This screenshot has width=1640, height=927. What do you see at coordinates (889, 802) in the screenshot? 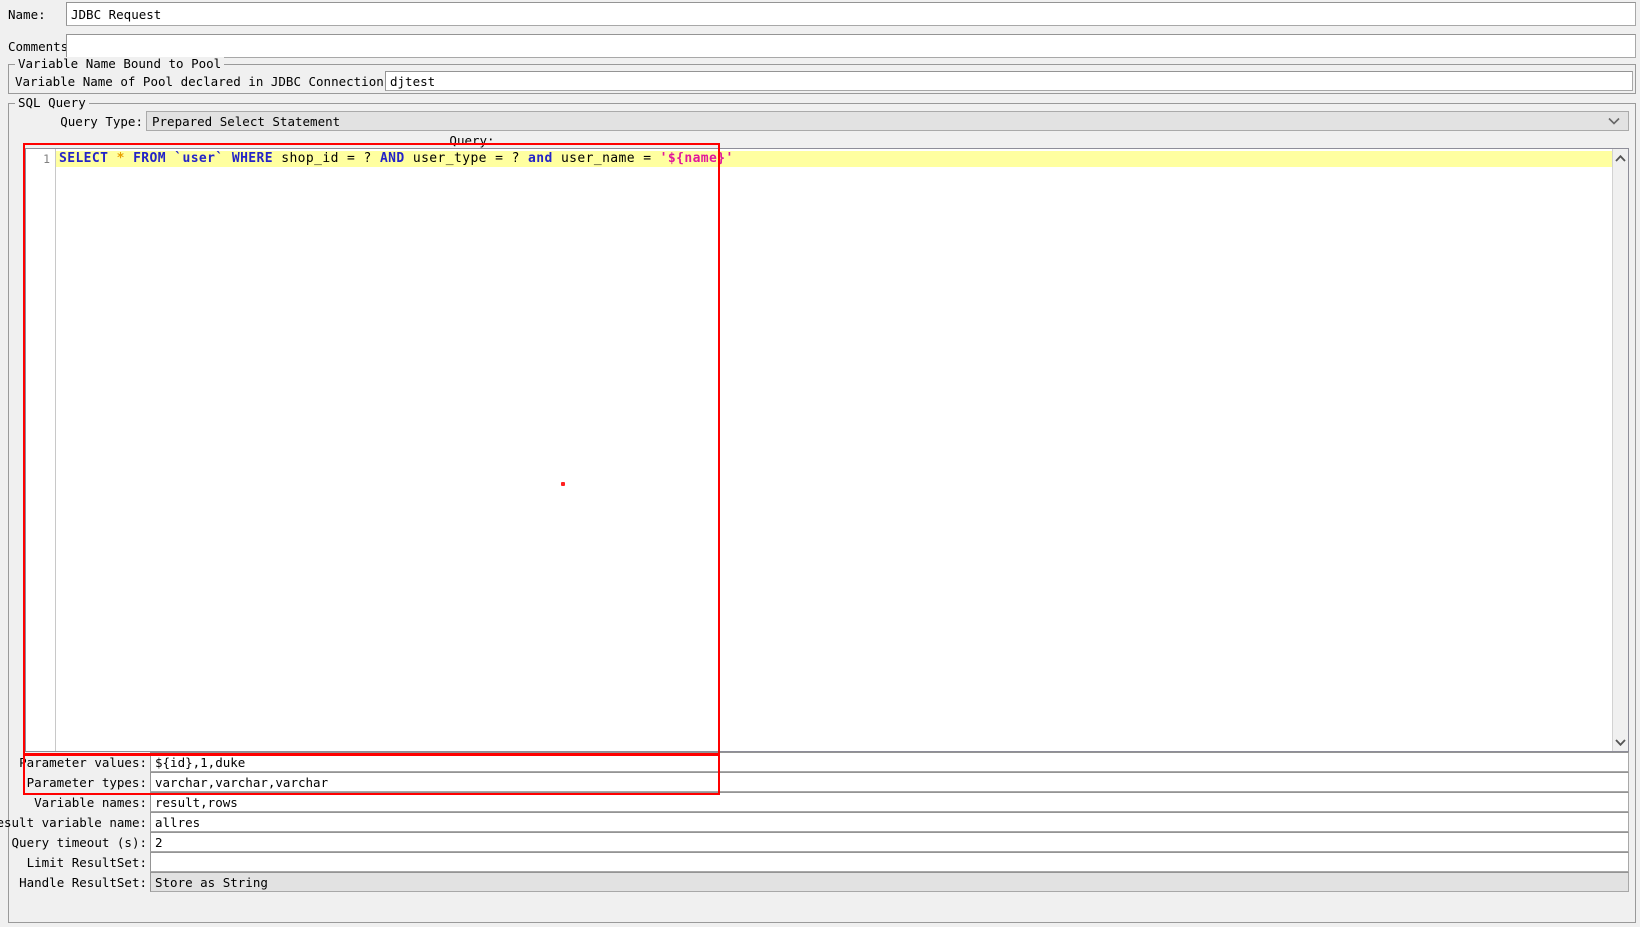
I see `field-input: result,rows` at bounding box center [889, 802].